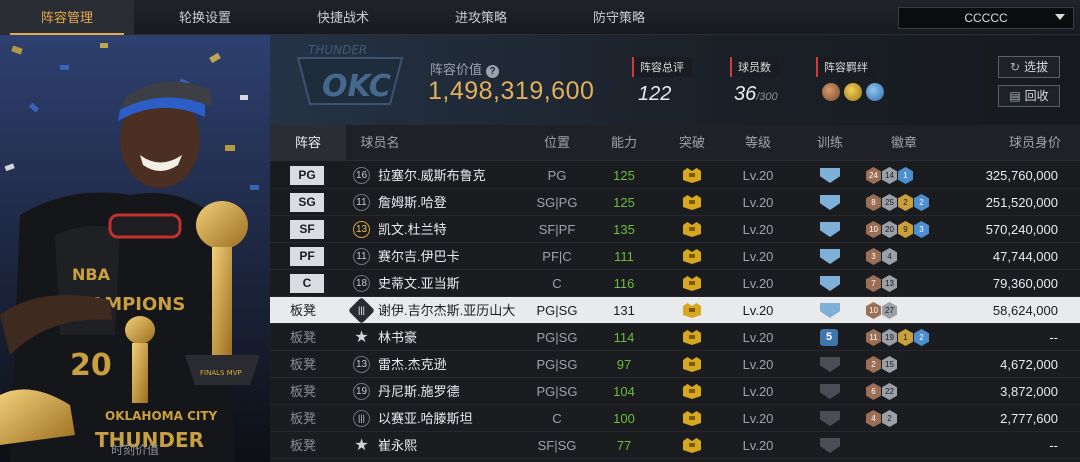  I want to click on recycle-button: ▤ 回收, so click(1029, 96).